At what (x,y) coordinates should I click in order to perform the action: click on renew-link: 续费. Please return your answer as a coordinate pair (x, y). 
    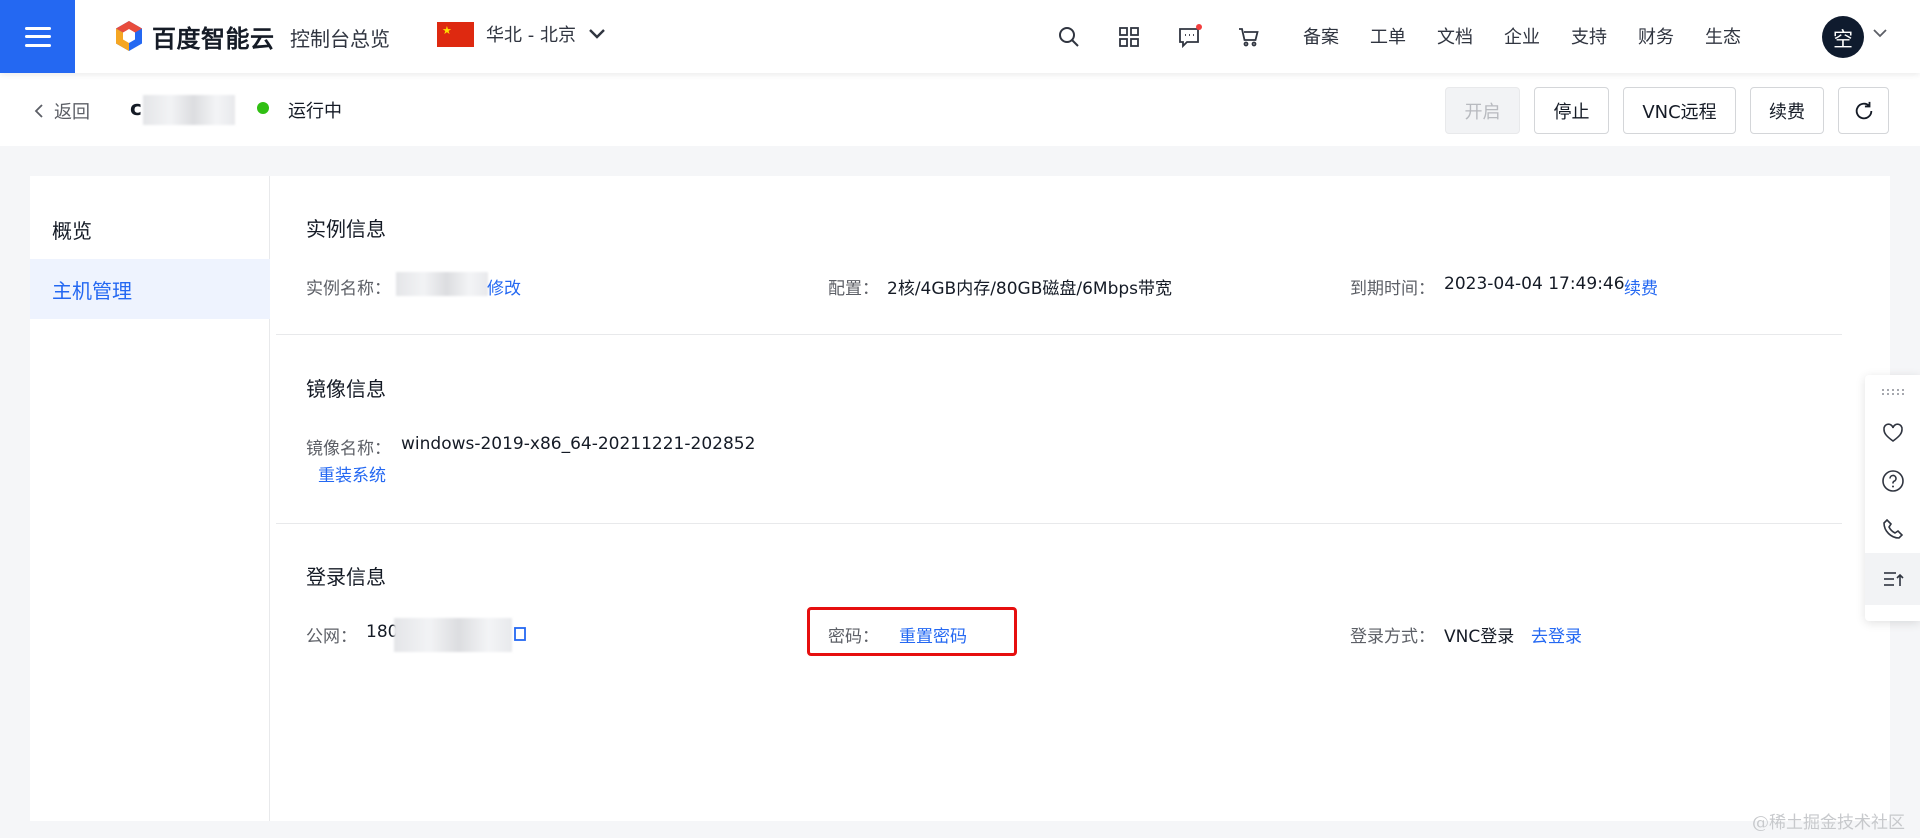
    Looking at the image, I should click on (1641, 286).